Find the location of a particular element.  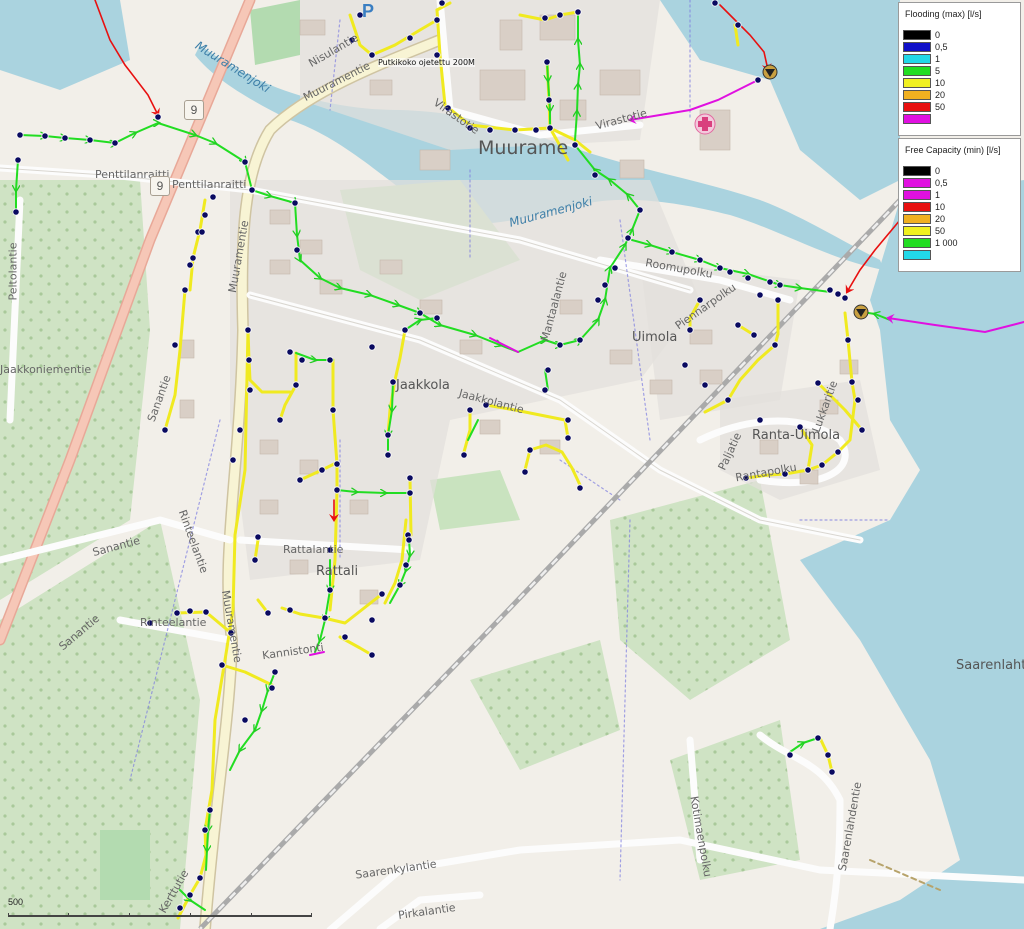

hospital-icon is located at coordinates (705, 124).